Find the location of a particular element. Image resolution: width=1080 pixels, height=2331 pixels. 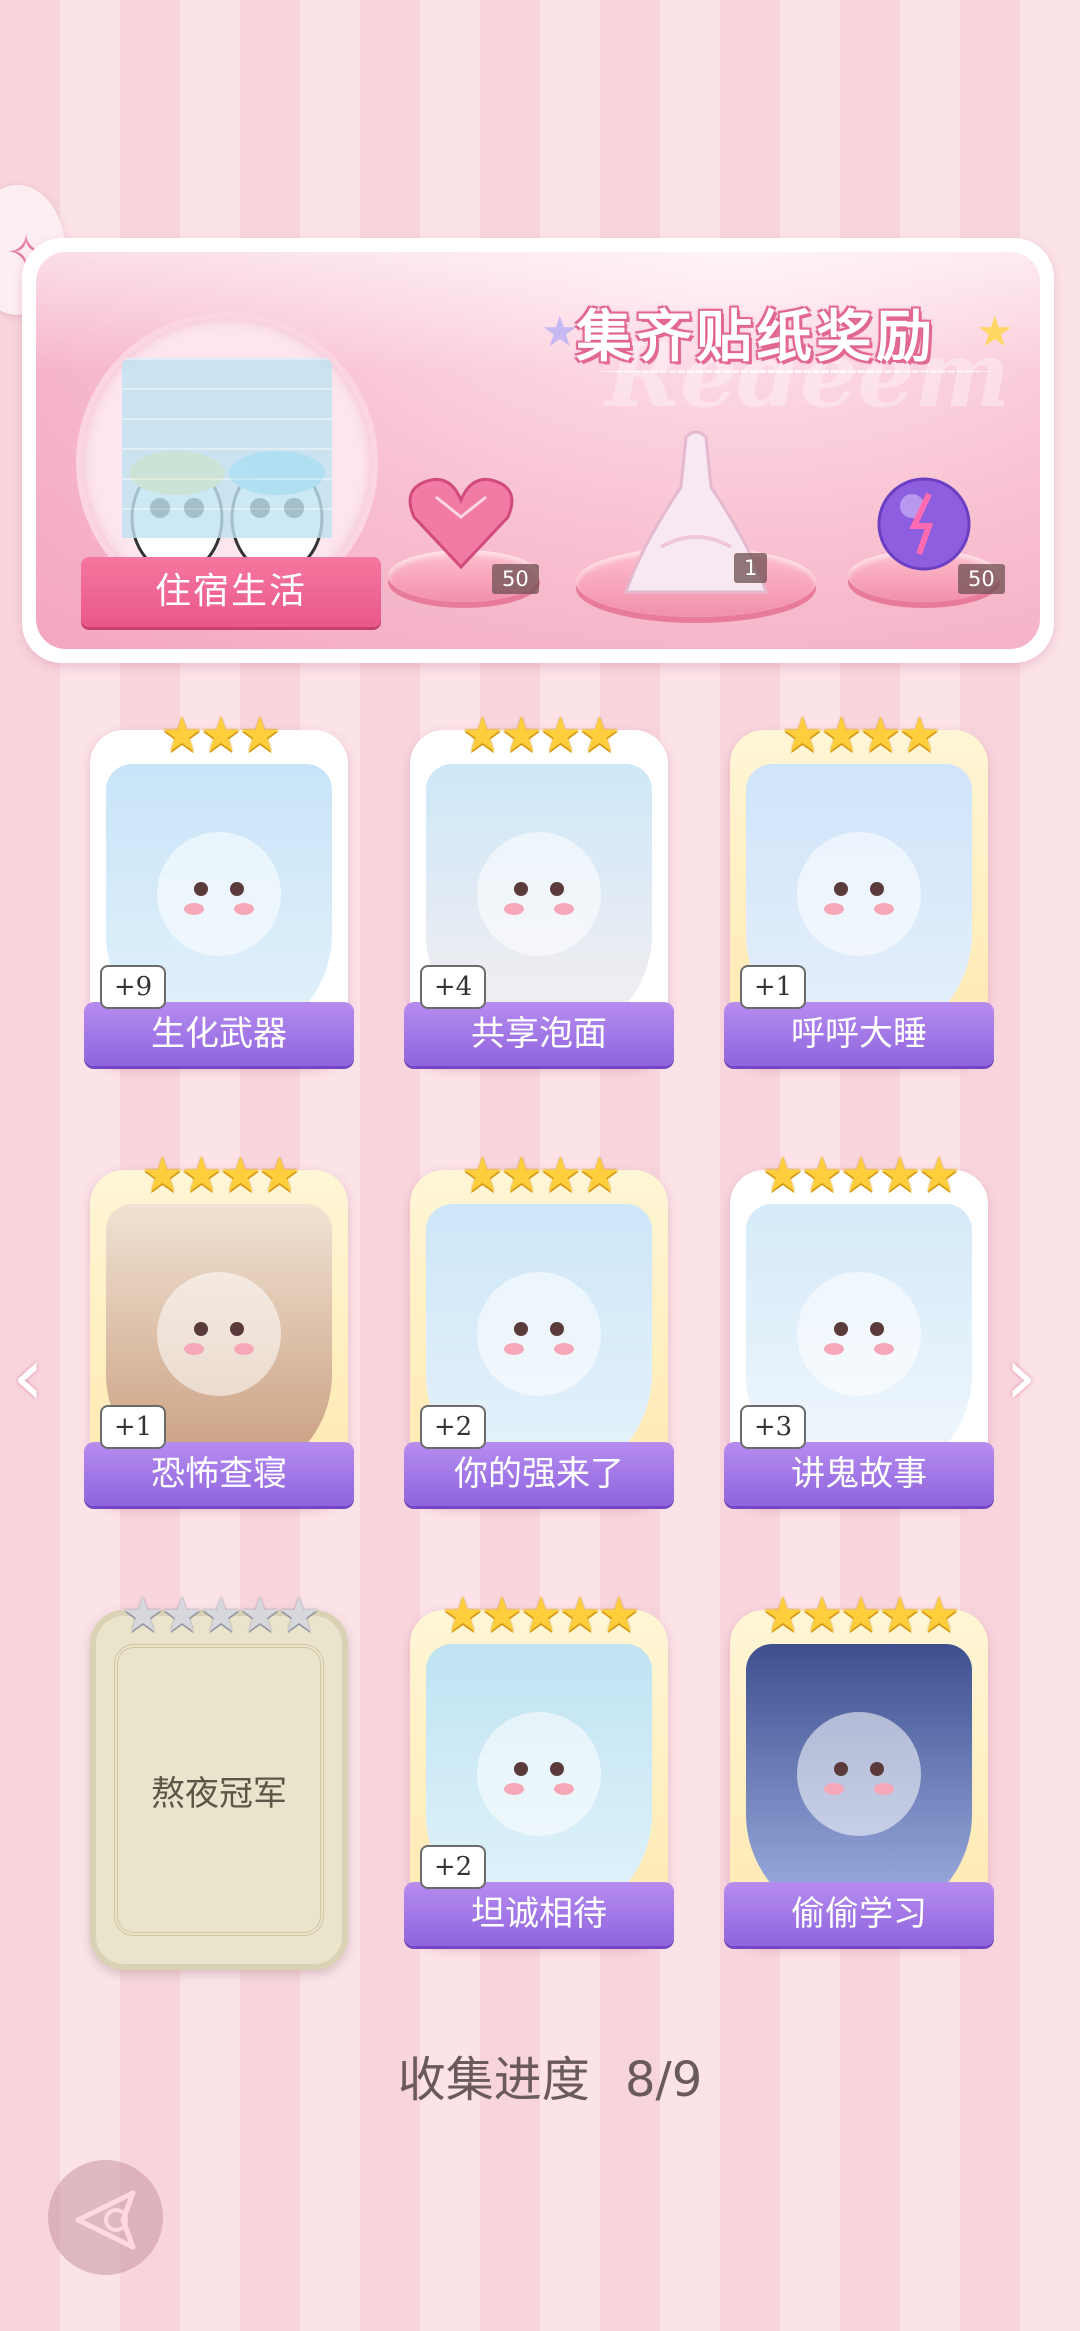

sticker-card: 熬夜冠军 ★★★★★ is located at coordinates (219, 1778).